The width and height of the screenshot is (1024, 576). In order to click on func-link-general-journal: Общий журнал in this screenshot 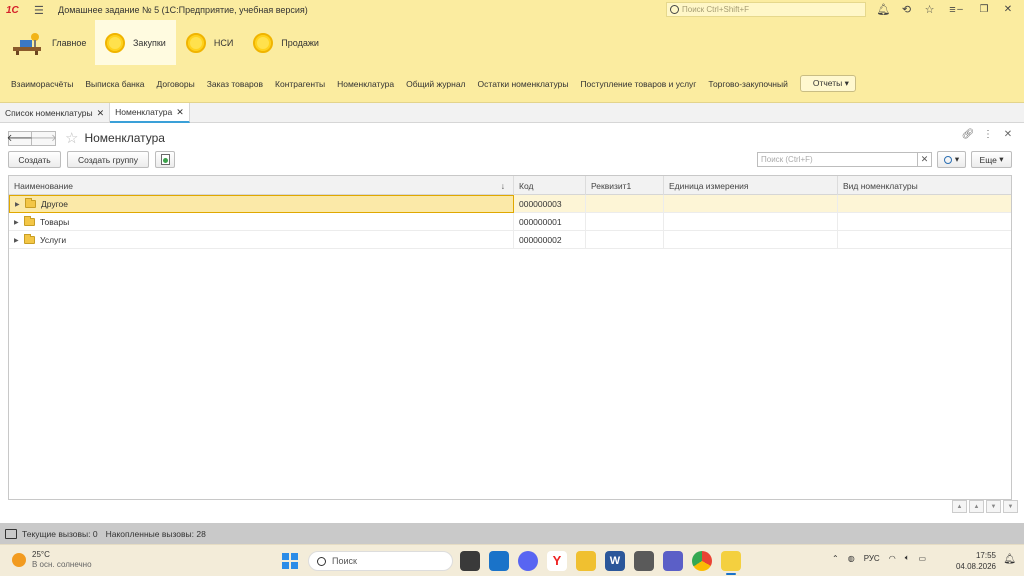, I will do `click(435, 84)`.